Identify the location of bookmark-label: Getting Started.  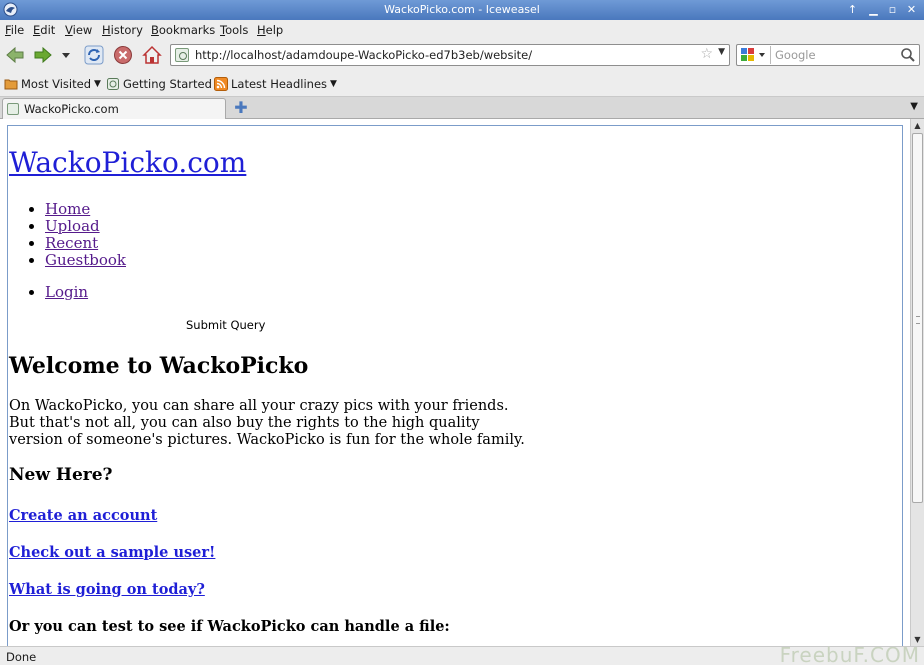
(167, 84).